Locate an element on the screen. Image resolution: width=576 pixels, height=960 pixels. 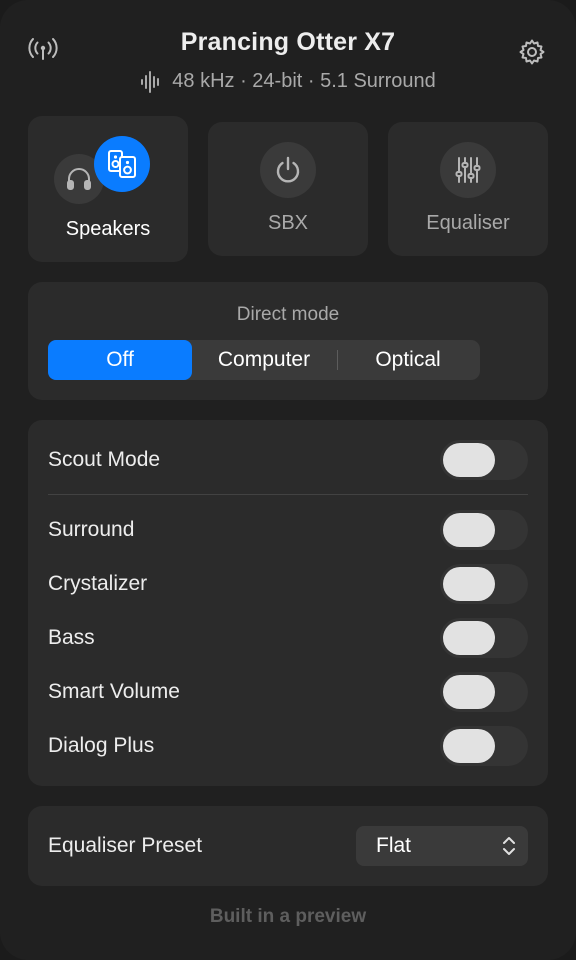
waveform-icon is located at coordinates (151, 81).